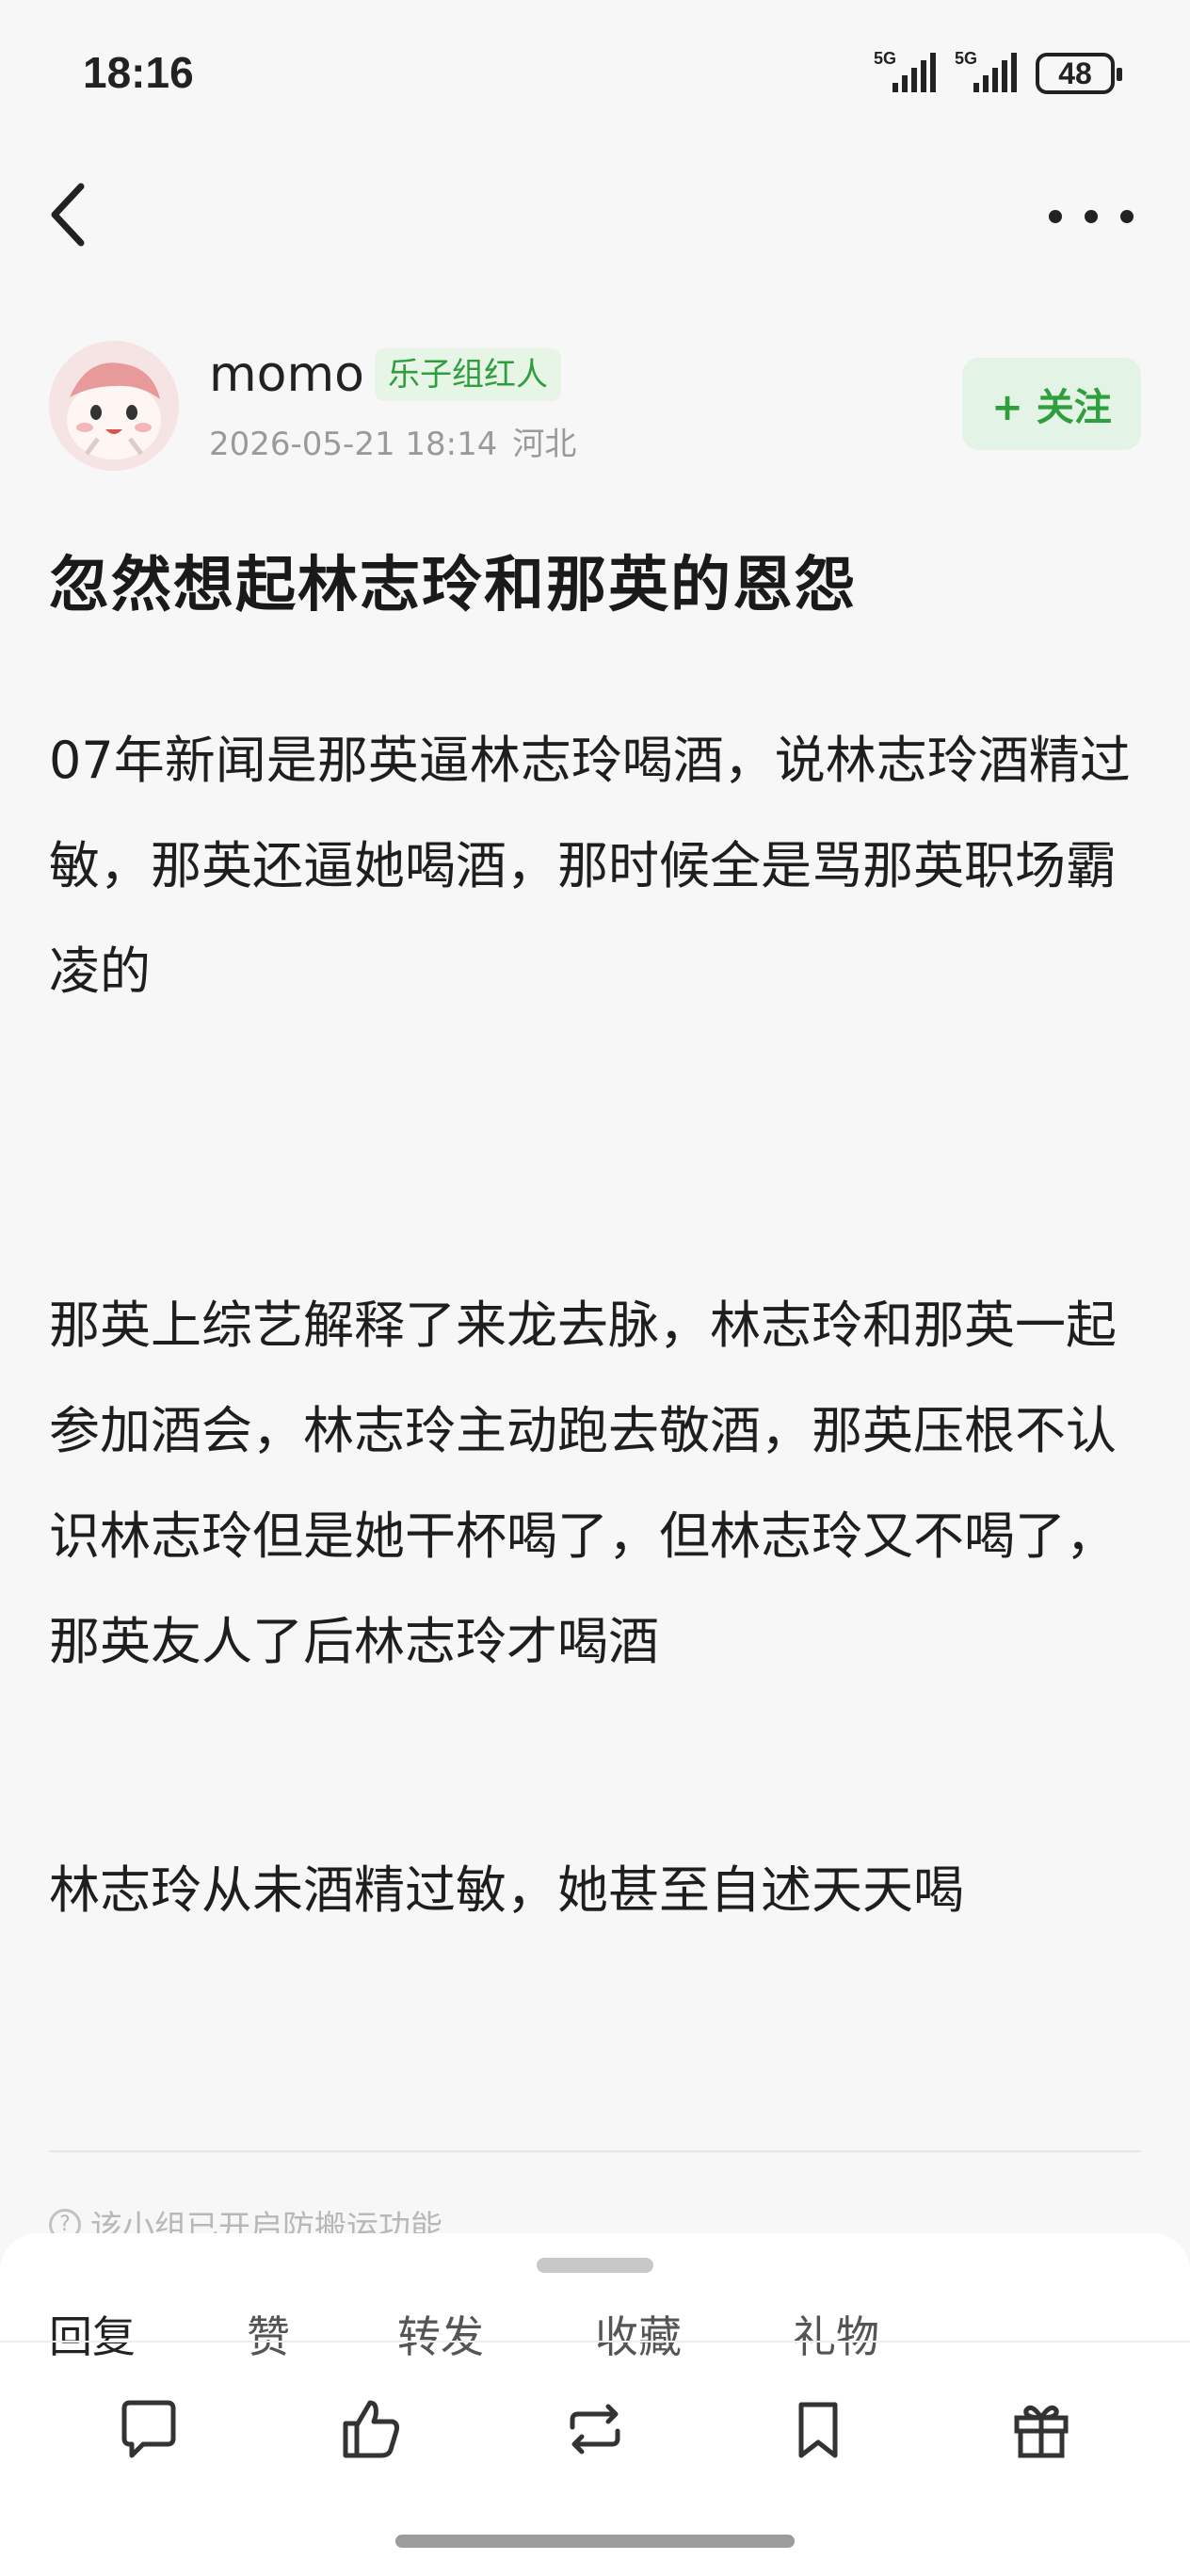  What do you see at coordinates (1051, 404) in the screenshot?
I see `follow-button: + 关注` at bounding box center [1051, 404].